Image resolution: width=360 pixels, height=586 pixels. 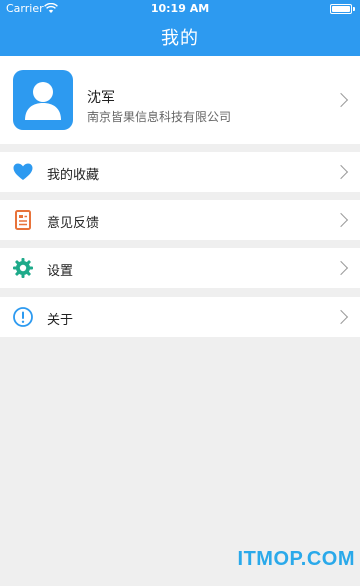 What do you see at coordinates (180, 220) in the screenshot?
I see `menu-item-feedback: 意见反馈` at bounding box center [180, 220].